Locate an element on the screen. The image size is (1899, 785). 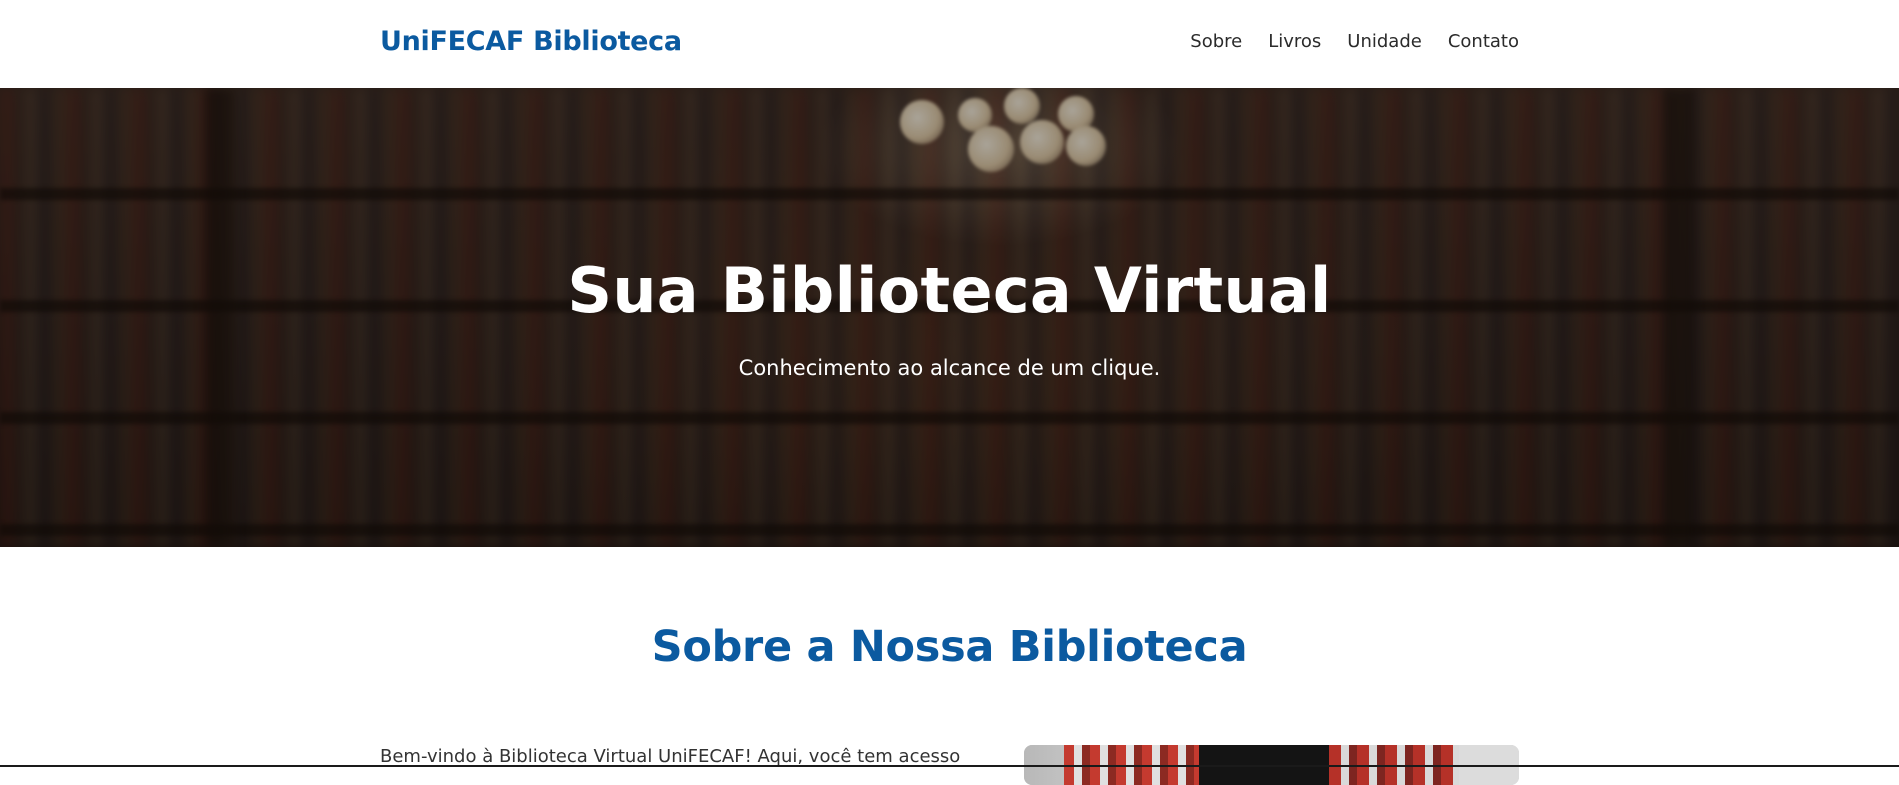
brand-logo: UniFECAF Biblioteca is located at coordinates (531, 41).